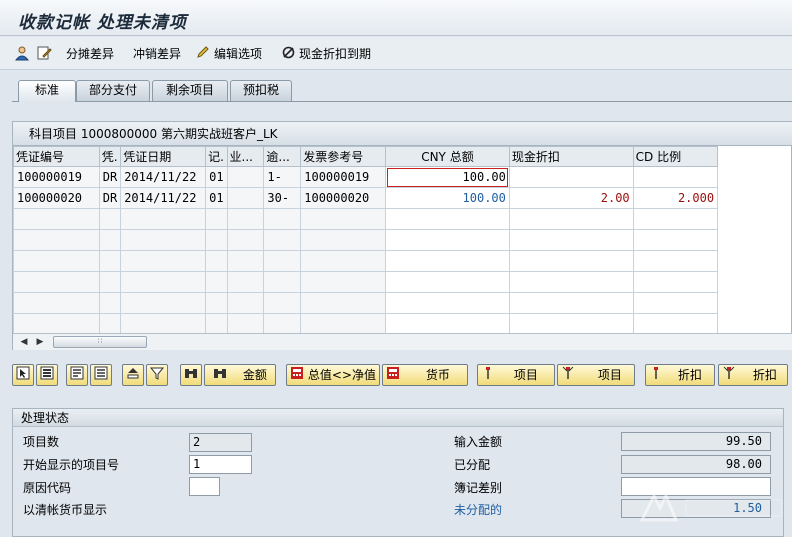 Image resolution: width=792 pixels, height=537 pixels. I want to click on write-off-difference-button: 冲销差异, so click(157, 54).